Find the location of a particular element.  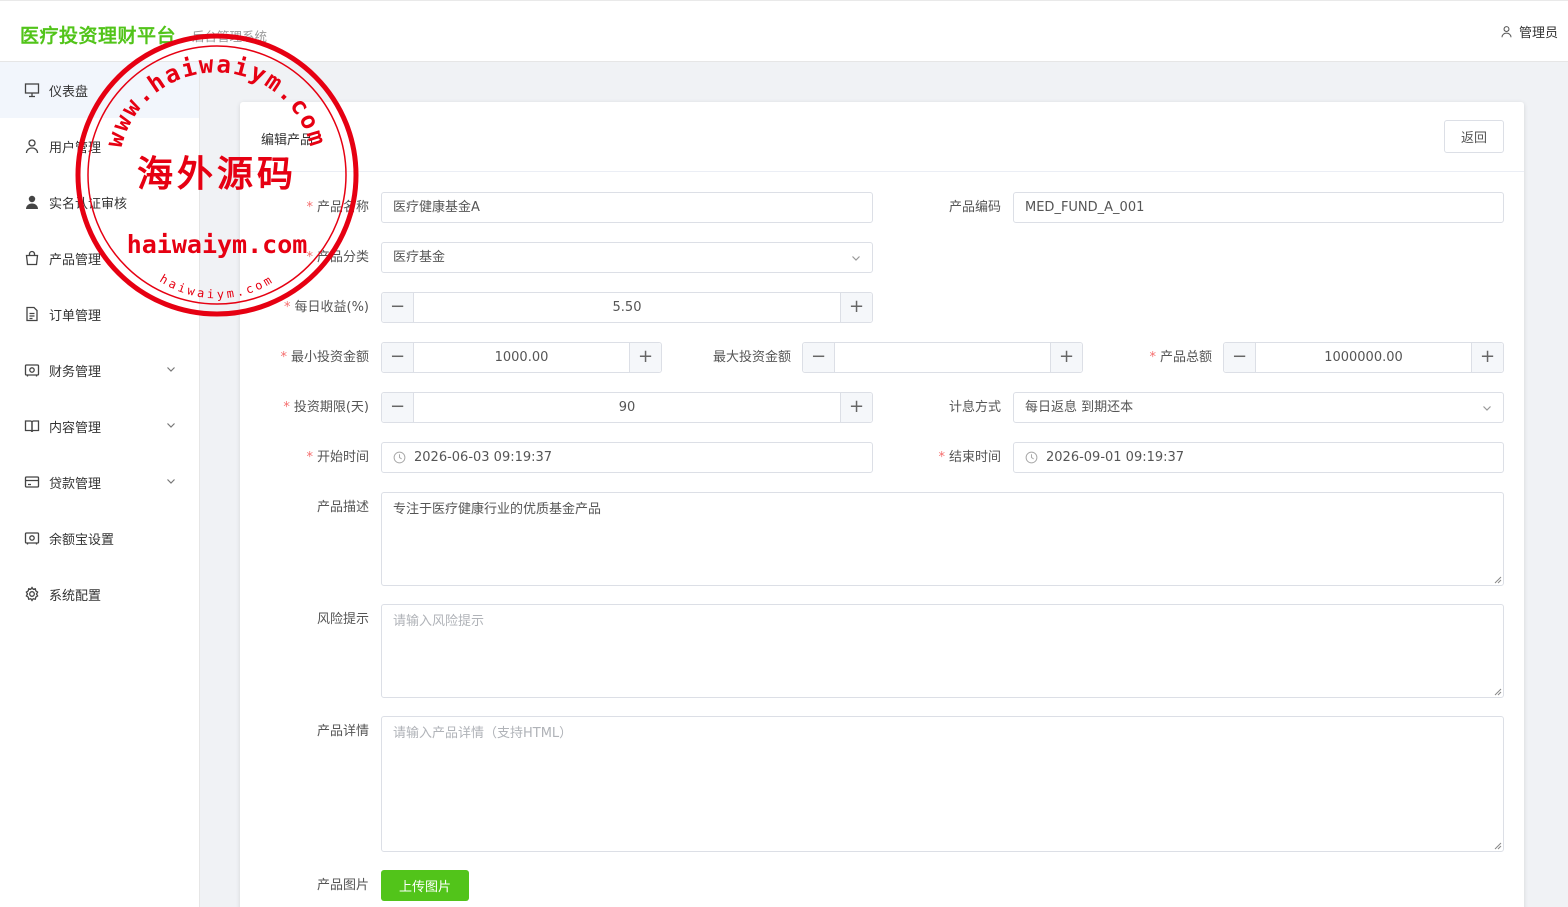

details-label: 产品详情 is located at coordinates (342, 731).